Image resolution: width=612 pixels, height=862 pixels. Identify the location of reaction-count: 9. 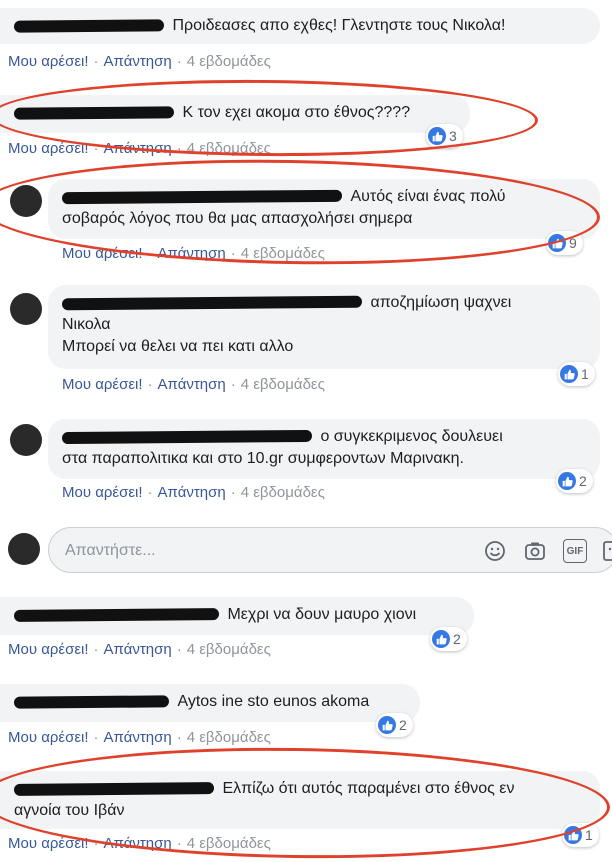
(564, 243).